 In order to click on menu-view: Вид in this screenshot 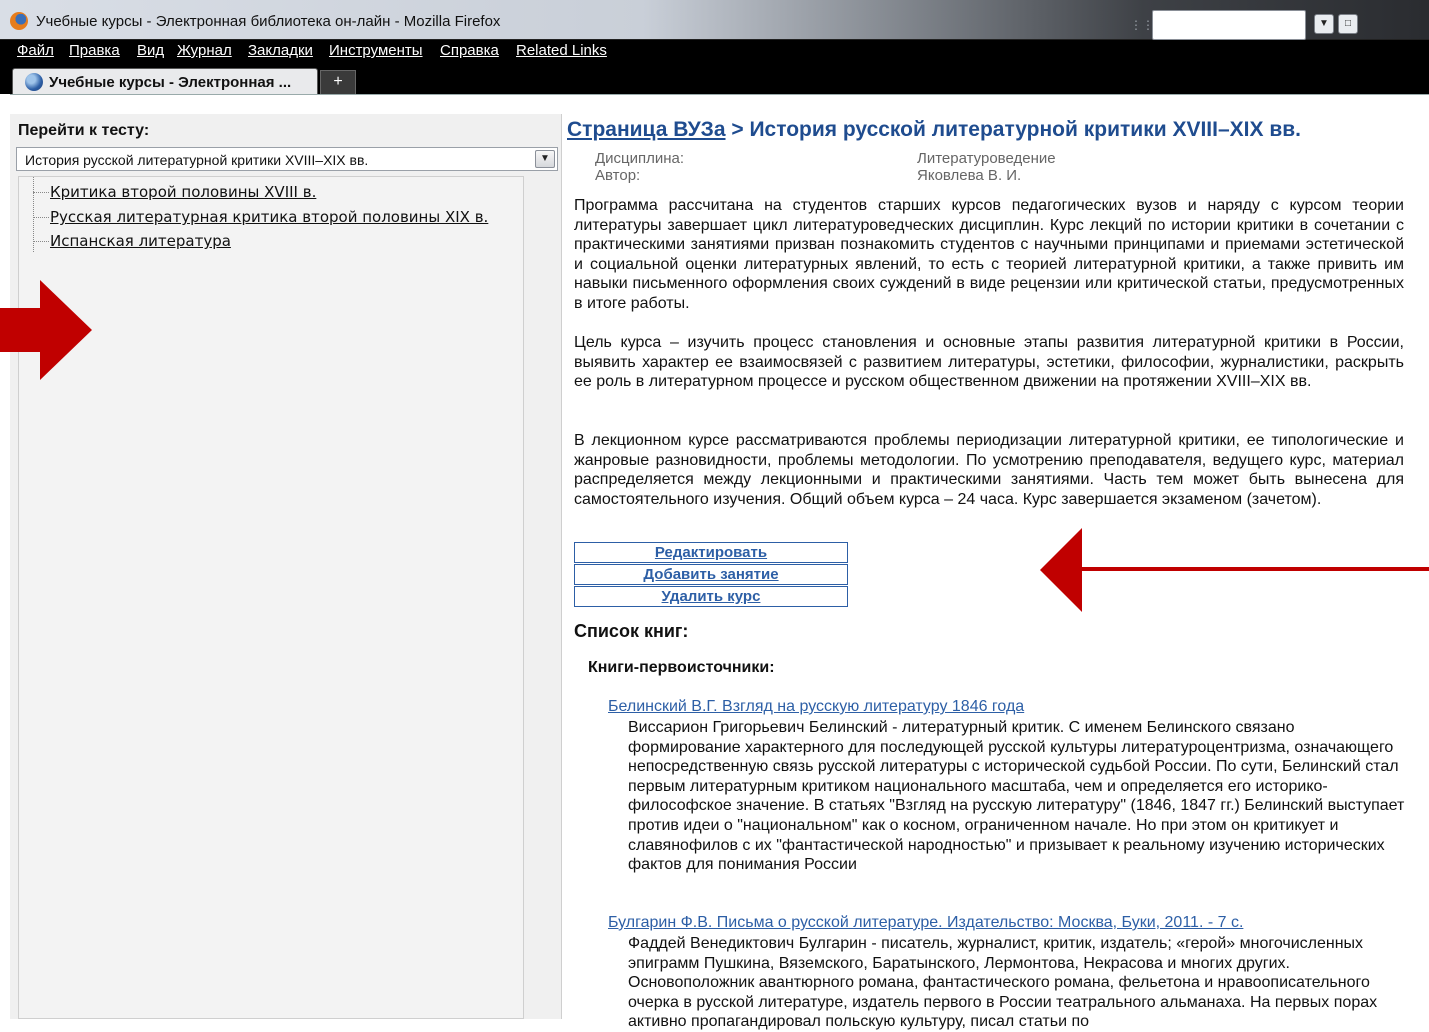, I will do `click(150, 50)`.